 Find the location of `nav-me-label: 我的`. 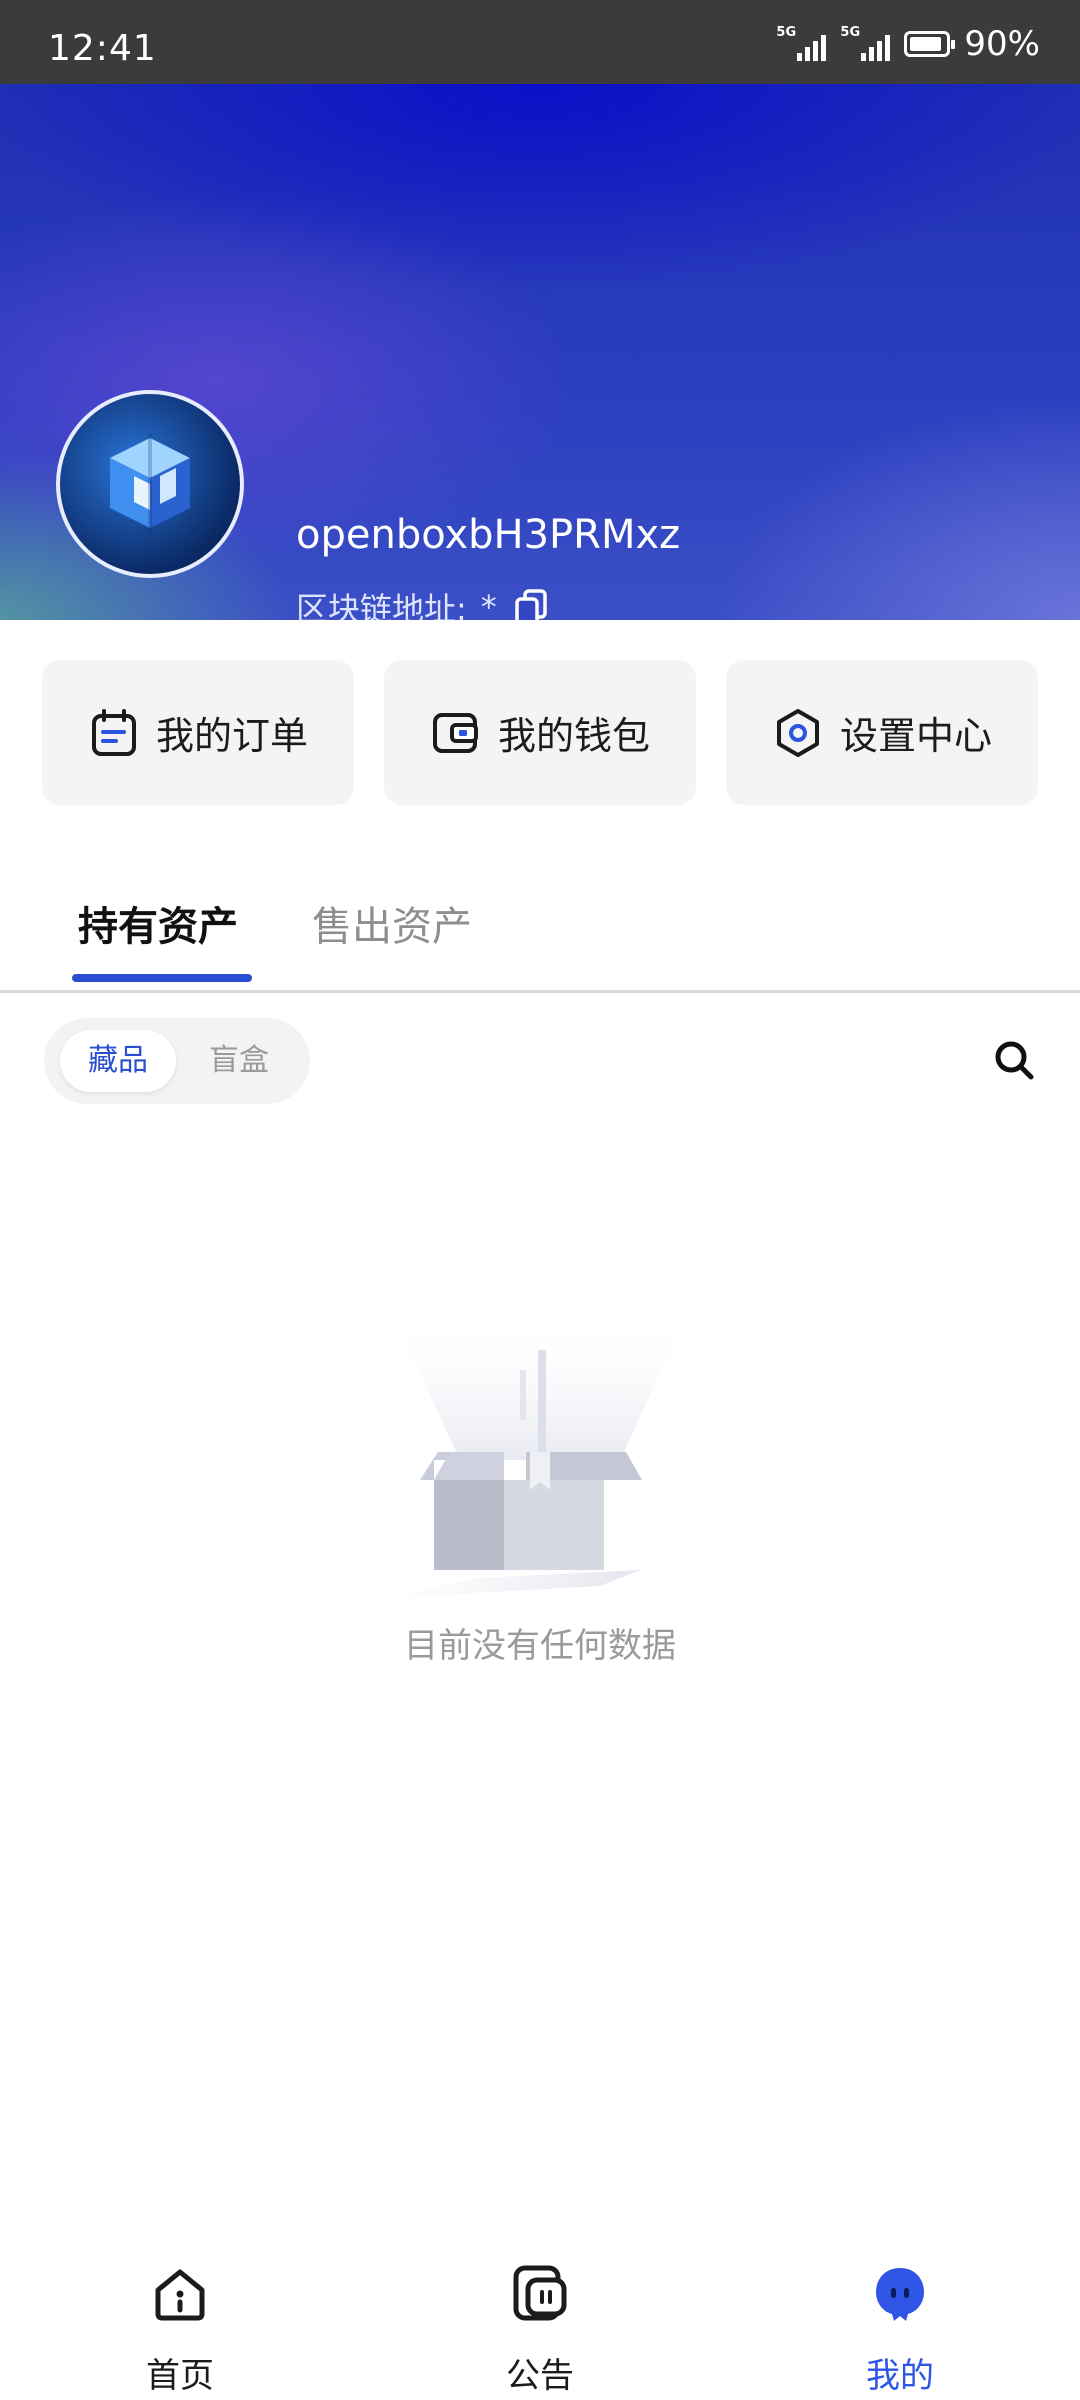

nav-me-label: 我的 is located at coordinates (900, 2376).